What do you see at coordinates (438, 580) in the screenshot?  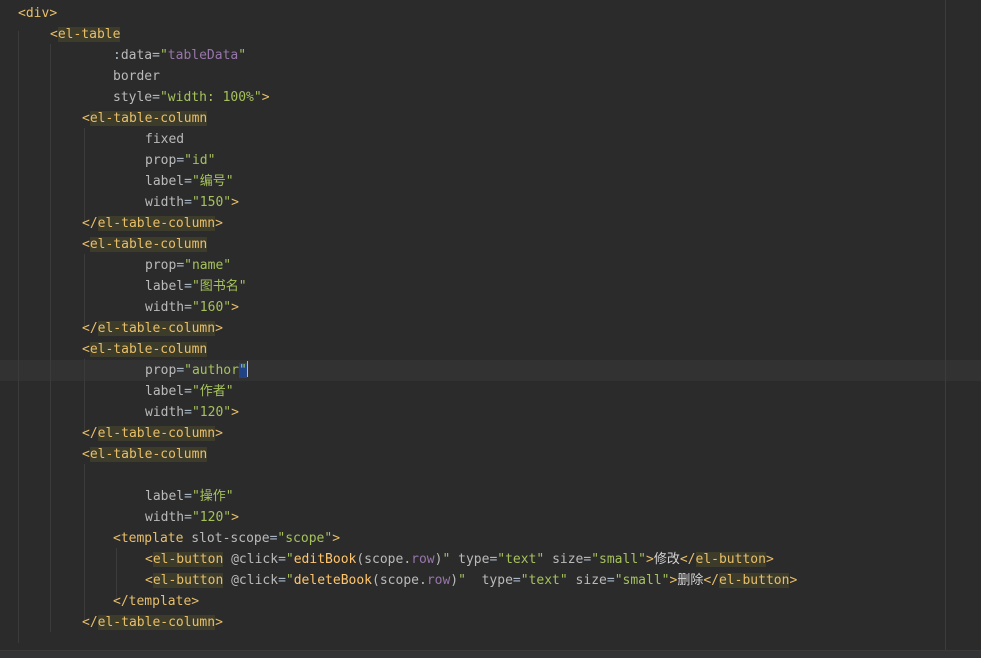 I see `code-token: row` at bounding box center [438, 580].